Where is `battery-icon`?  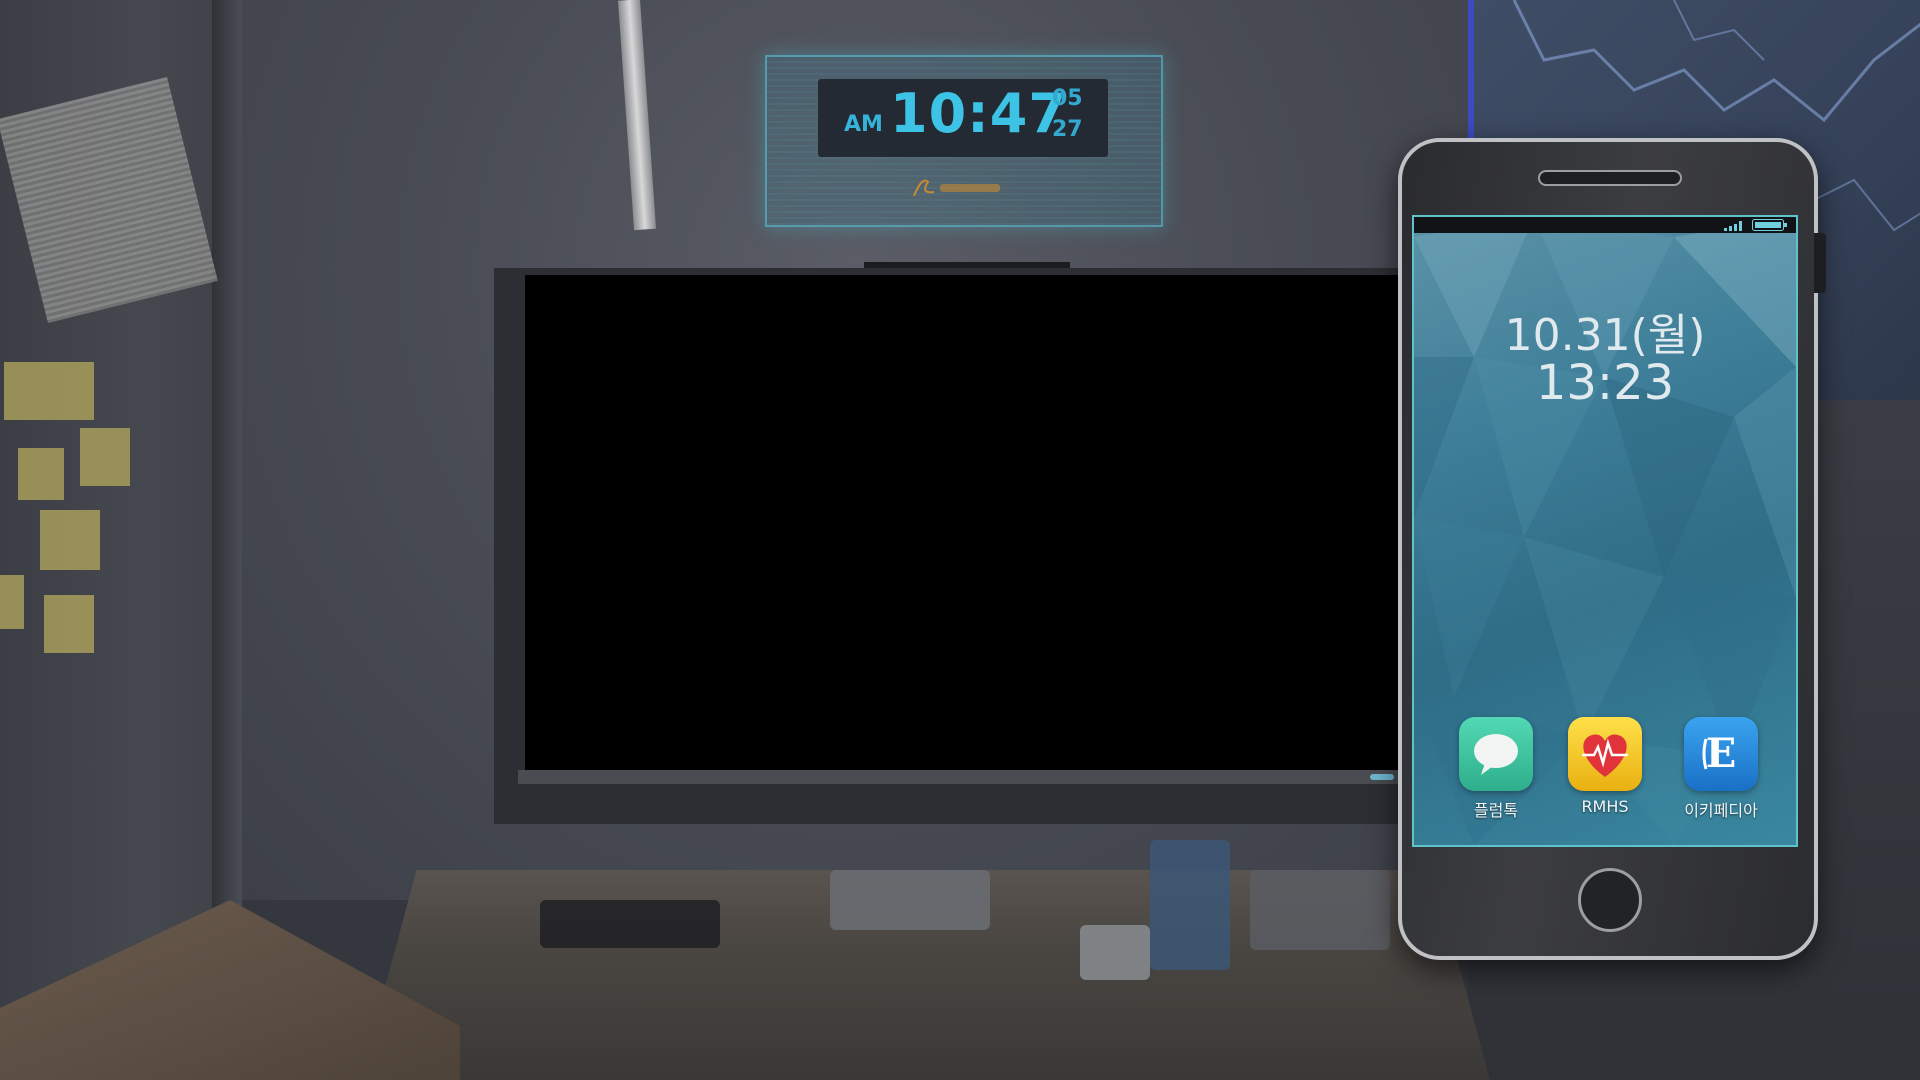 battery-icon is located at coordinates (1769, 225).